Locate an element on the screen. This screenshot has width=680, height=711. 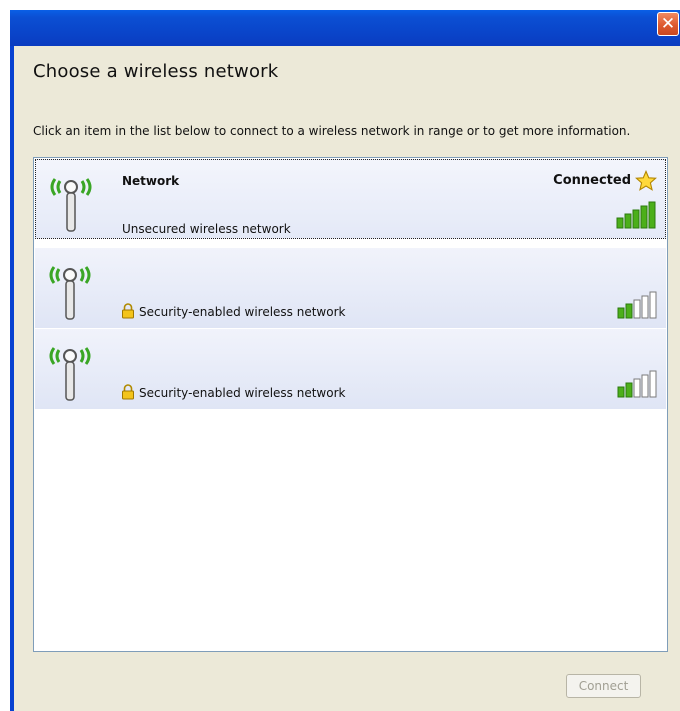
network-security-description: Unsecured wireless network is located at coordinates (206, 229).